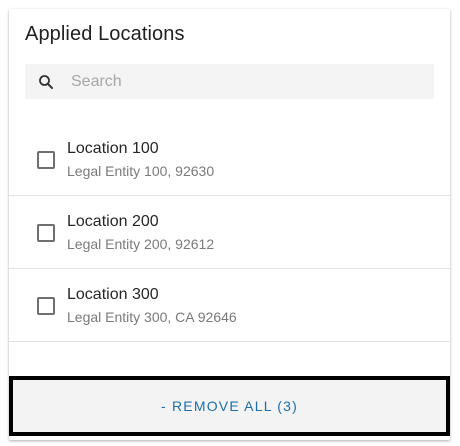 This screenshot has width=460, height=446. Describe the element at coordinates (113, 221) in the screenshot. I see `location-name: Location 200` at that location.